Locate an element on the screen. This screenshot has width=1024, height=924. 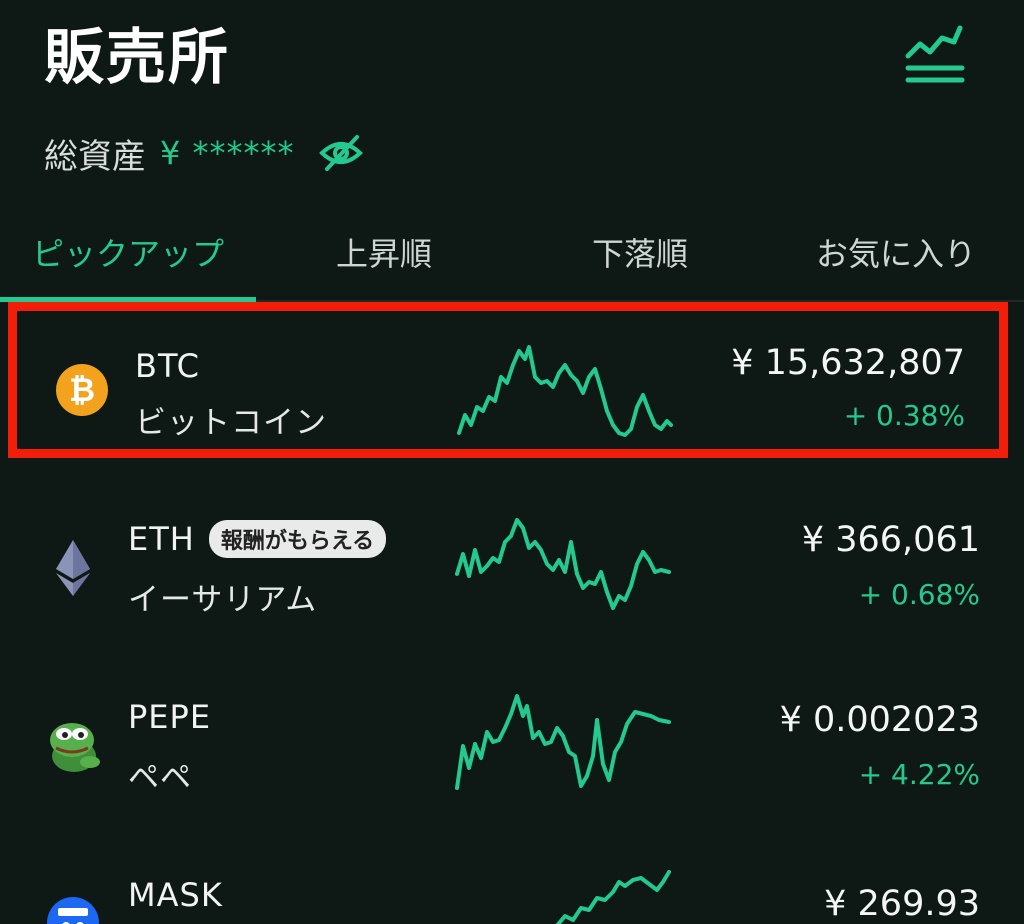
coin-name: ビットコイン is located at coordinates (231, 423).